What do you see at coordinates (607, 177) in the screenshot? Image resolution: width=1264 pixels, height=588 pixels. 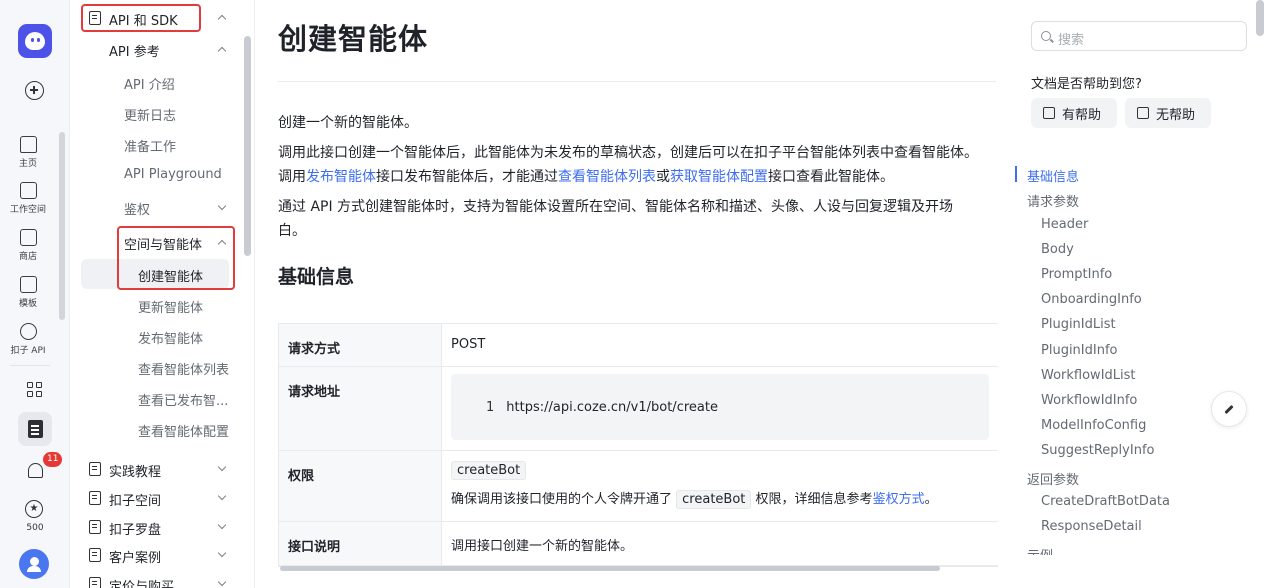 I see `link-list-bots: 查看智能体列表` at bounding box center [607, 177].